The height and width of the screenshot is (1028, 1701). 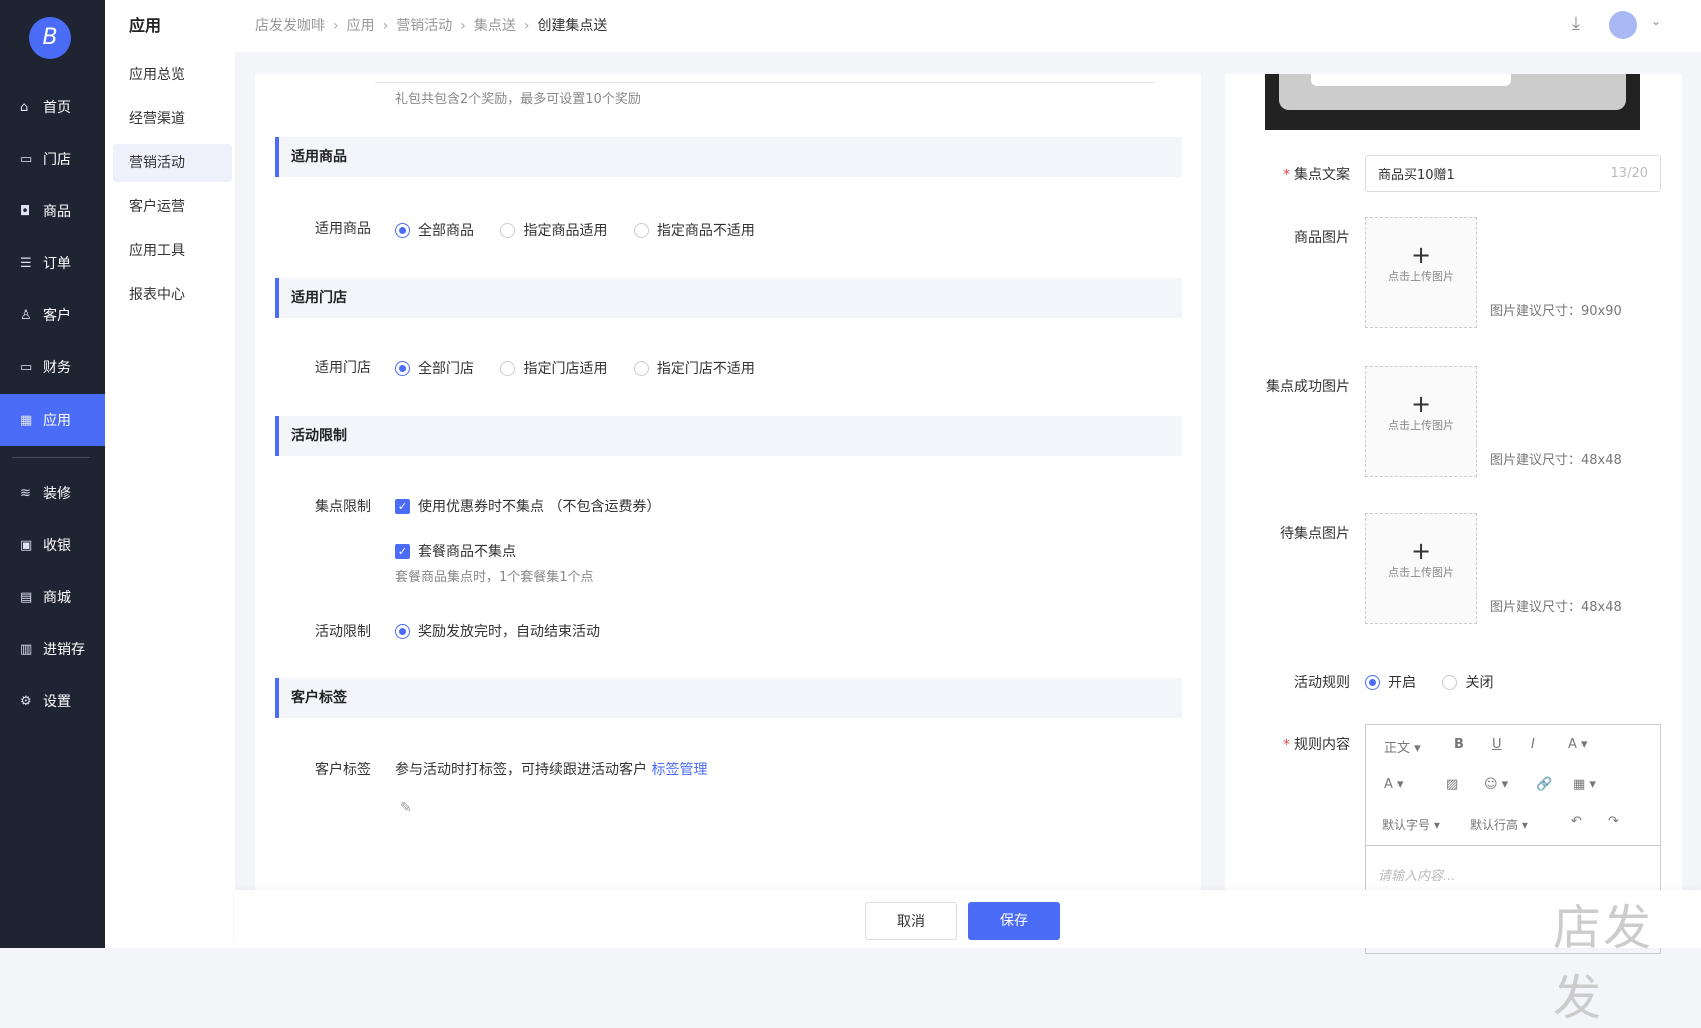 I want to click on edit-icon: ✎, so click(x=406, y=808).